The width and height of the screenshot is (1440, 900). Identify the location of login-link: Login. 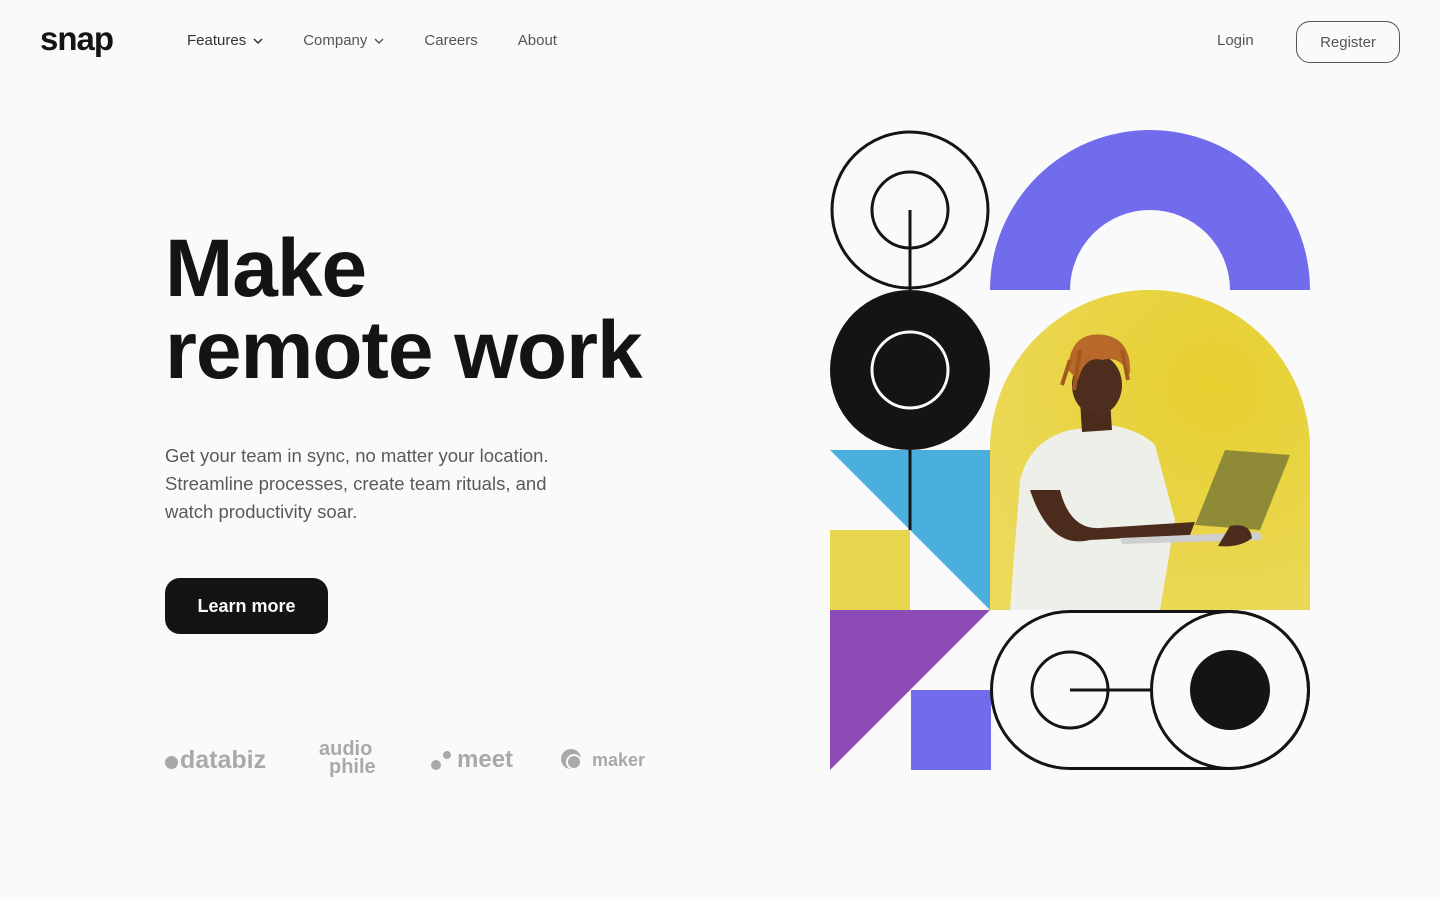
(1235, 41).